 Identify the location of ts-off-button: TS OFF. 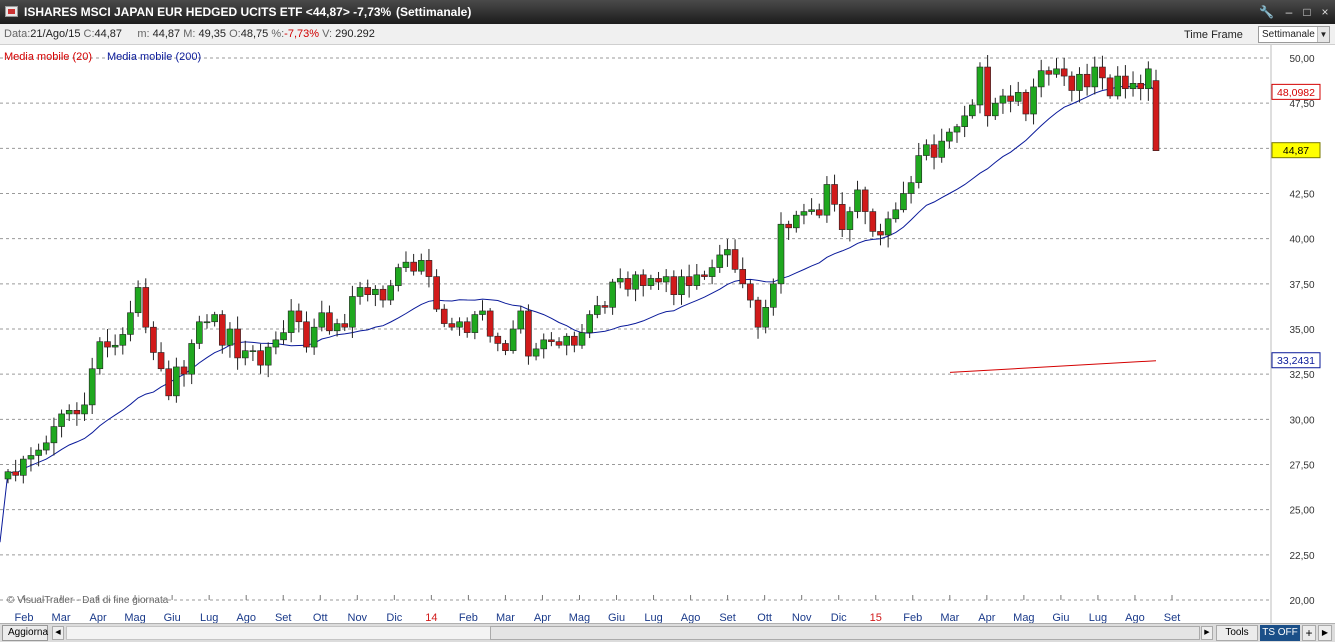
(1280, 633).